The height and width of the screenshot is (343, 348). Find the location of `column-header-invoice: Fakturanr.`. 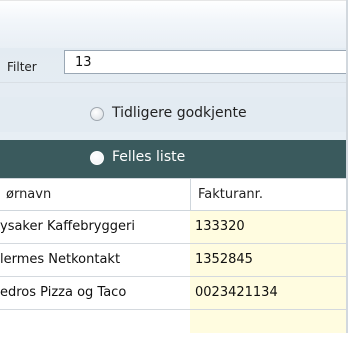

column-header-invoice: Fakturanr. is located at coordinates (230, 194).